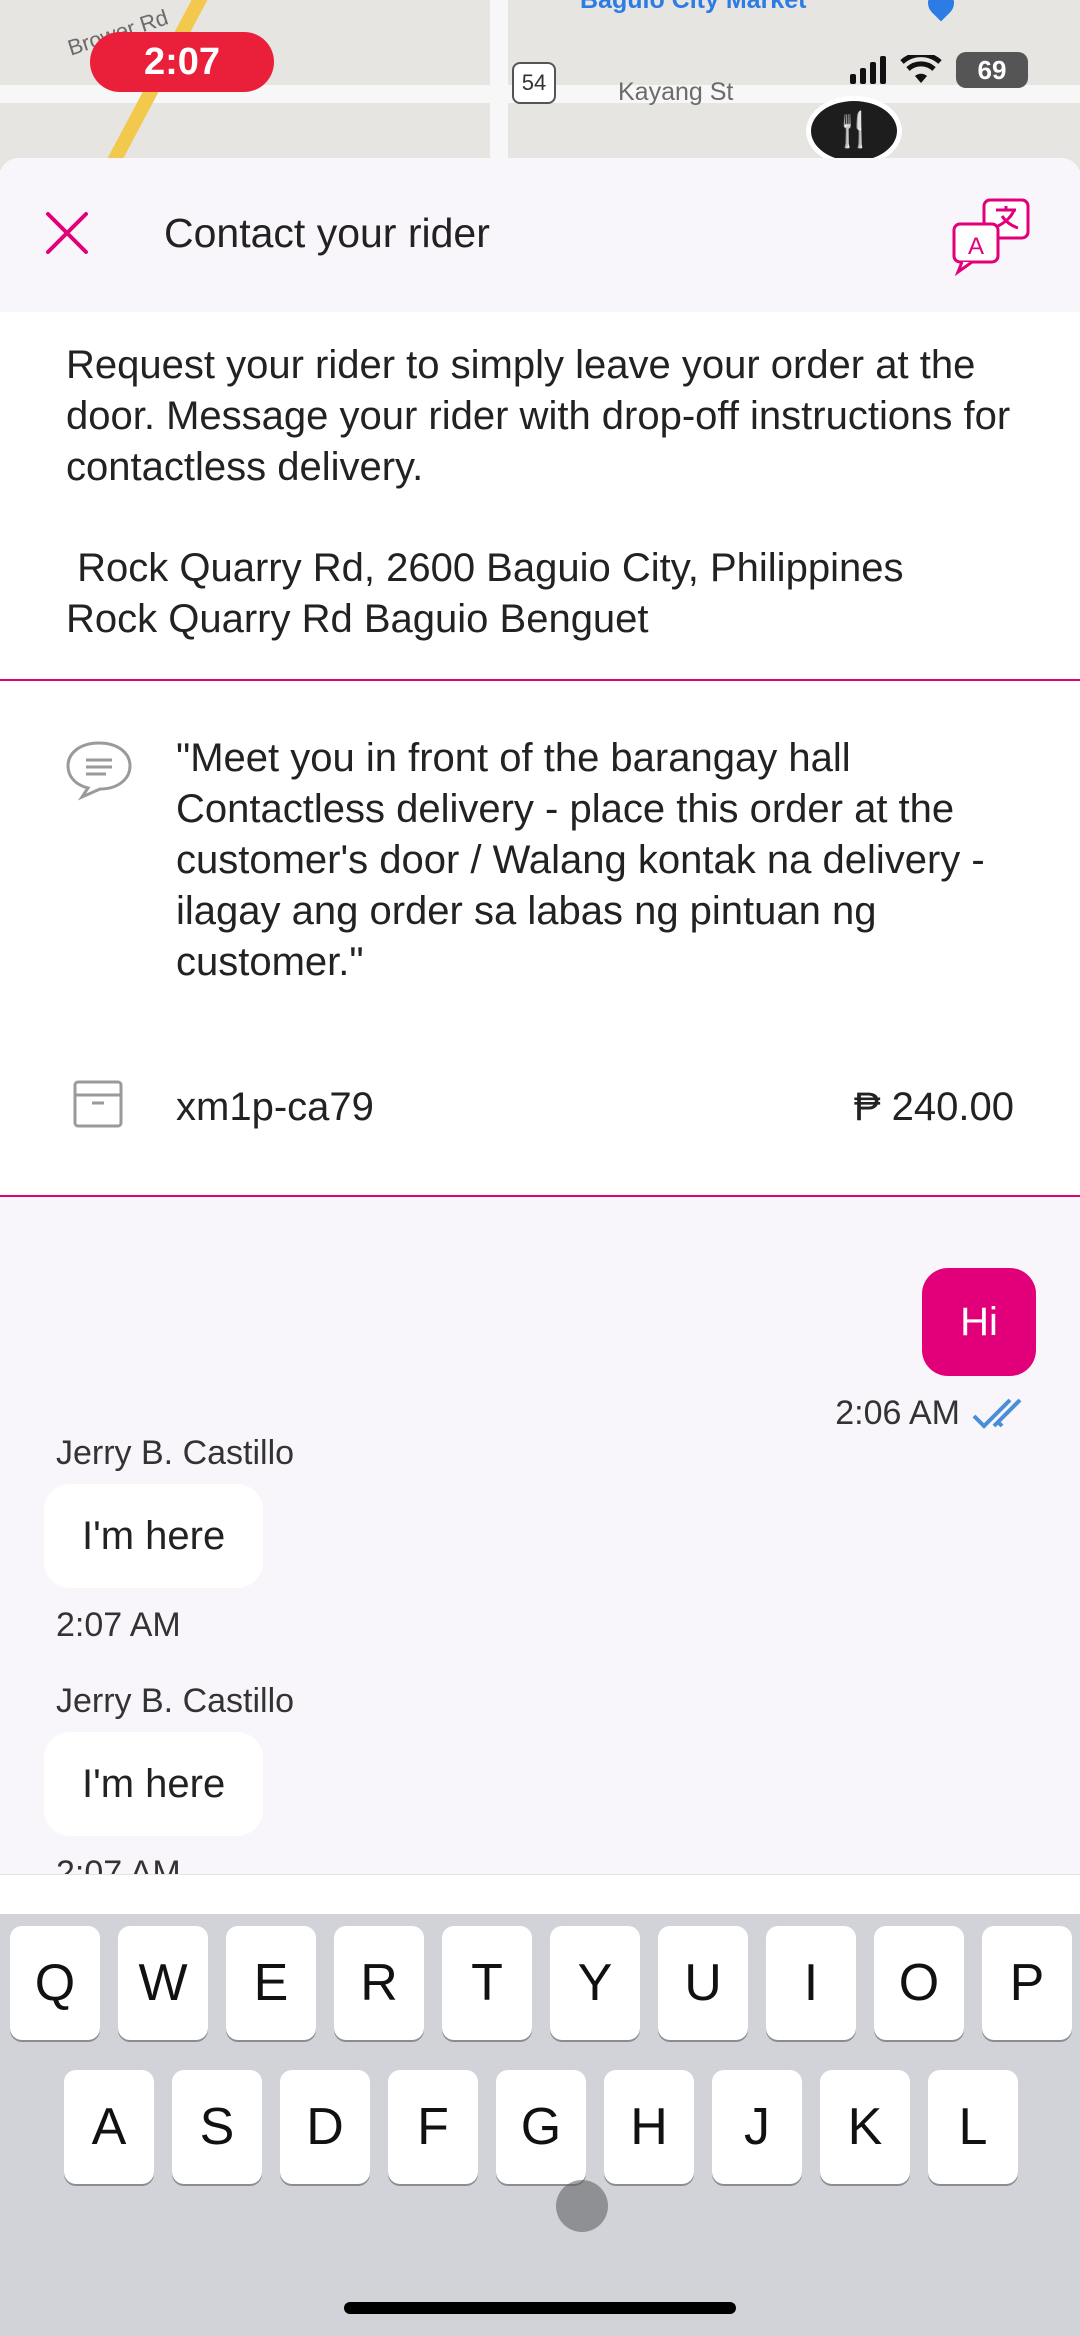  Describe the element at coordinates (992, 70) in the screenshot. I see `battery-indicator: 69` at that location.